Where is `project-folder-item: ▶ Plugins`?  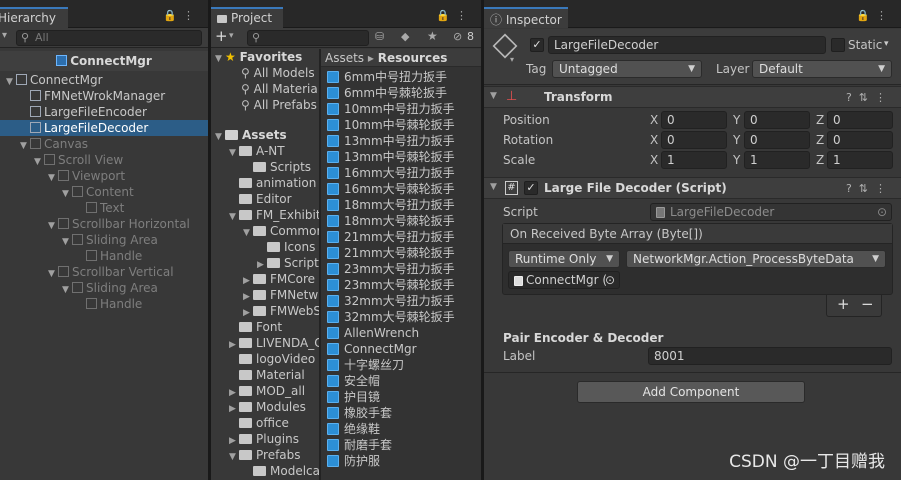 project-folder-item: ▶ Plugins is located at coordinates (264, 439).